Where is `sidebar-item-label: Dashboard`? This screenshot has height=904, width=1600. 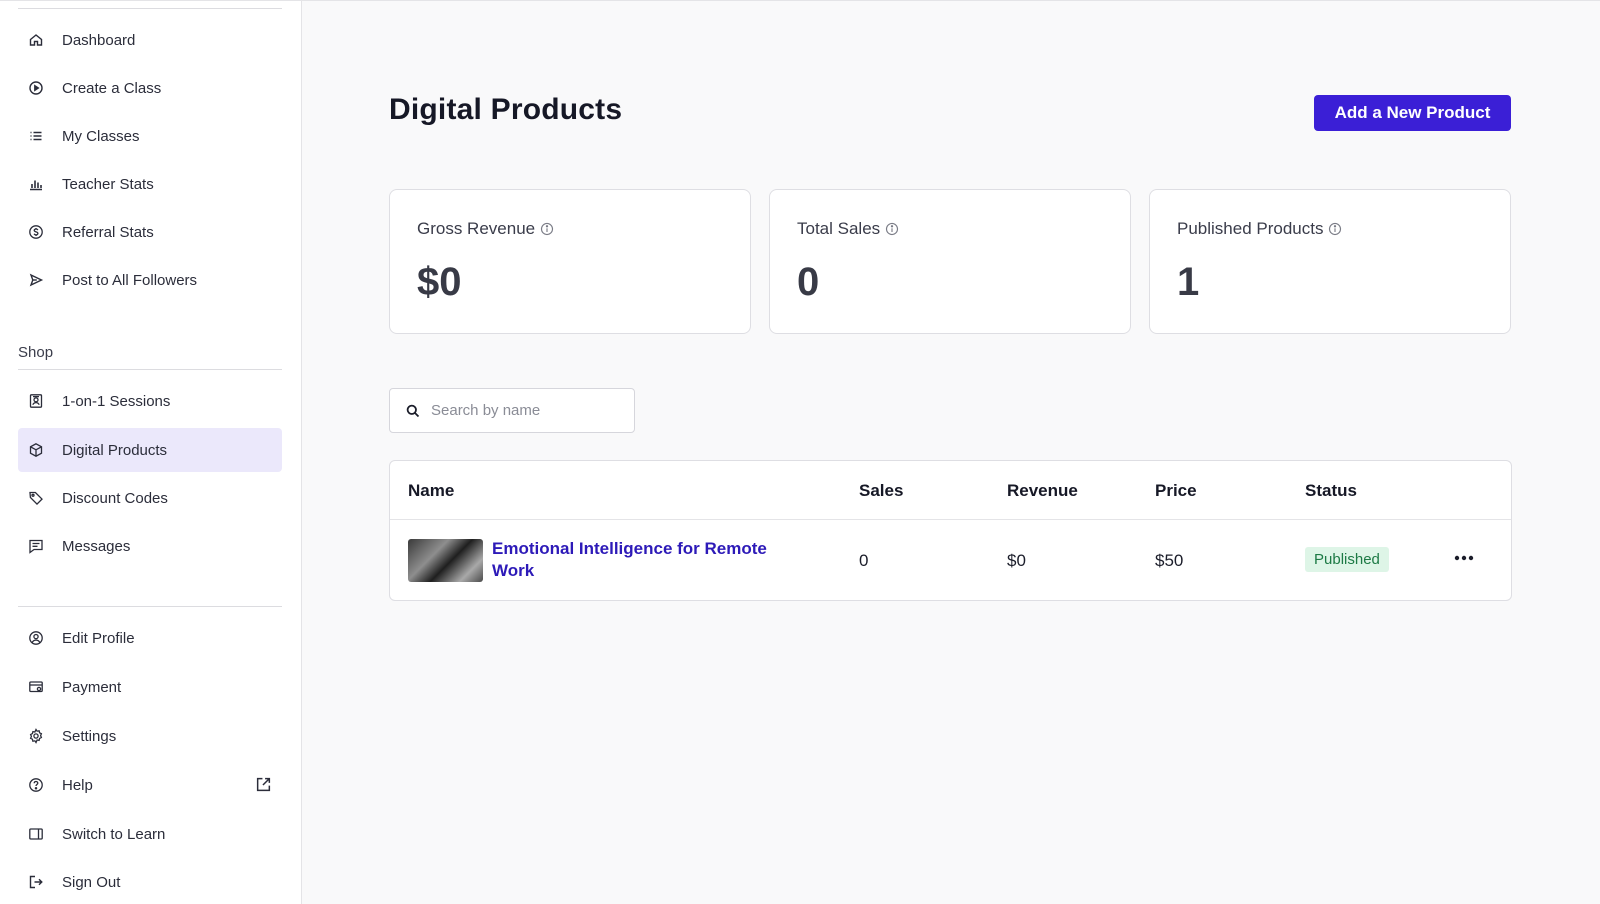
sidebar-item-label: Dashboard is located at coordinates (99, 40).